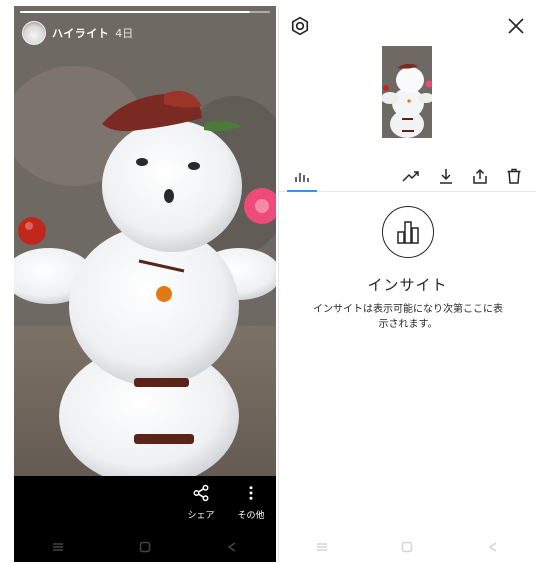 This screenshot has width=550, height=563. I want to click on download-button, so click(446, 176).